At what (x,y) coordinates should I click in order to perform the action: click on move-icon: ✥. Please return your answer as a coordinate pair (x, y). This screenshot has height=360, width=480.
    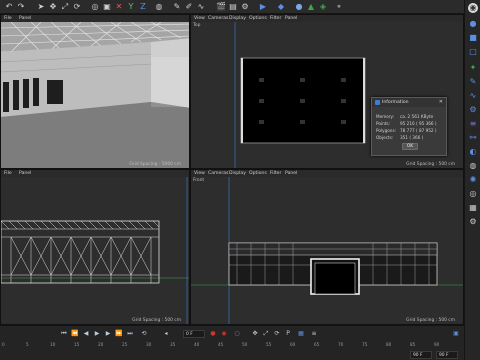
    Looking at the image, I should click on (53, 7).